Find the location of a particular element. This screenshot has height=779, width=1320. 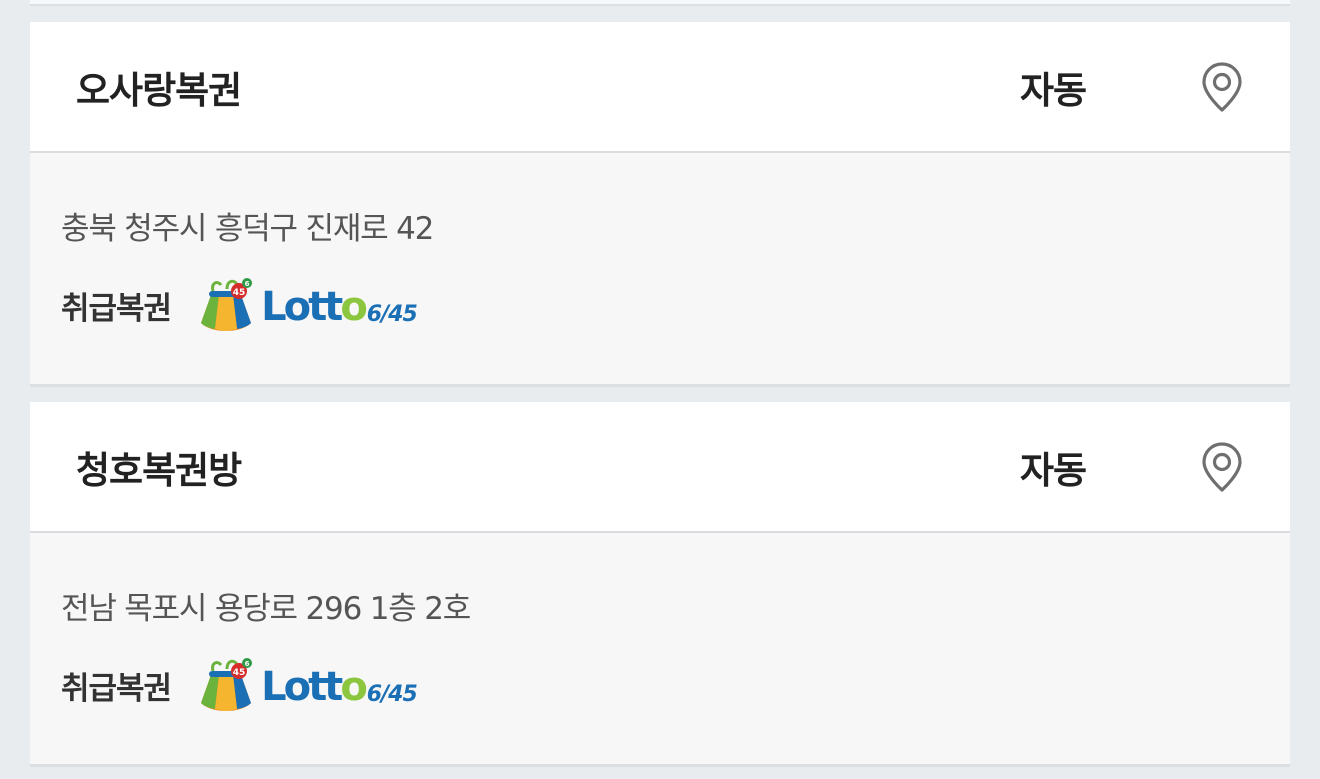

store-name: 오사랑복권 is located at coordinates (159, 90).